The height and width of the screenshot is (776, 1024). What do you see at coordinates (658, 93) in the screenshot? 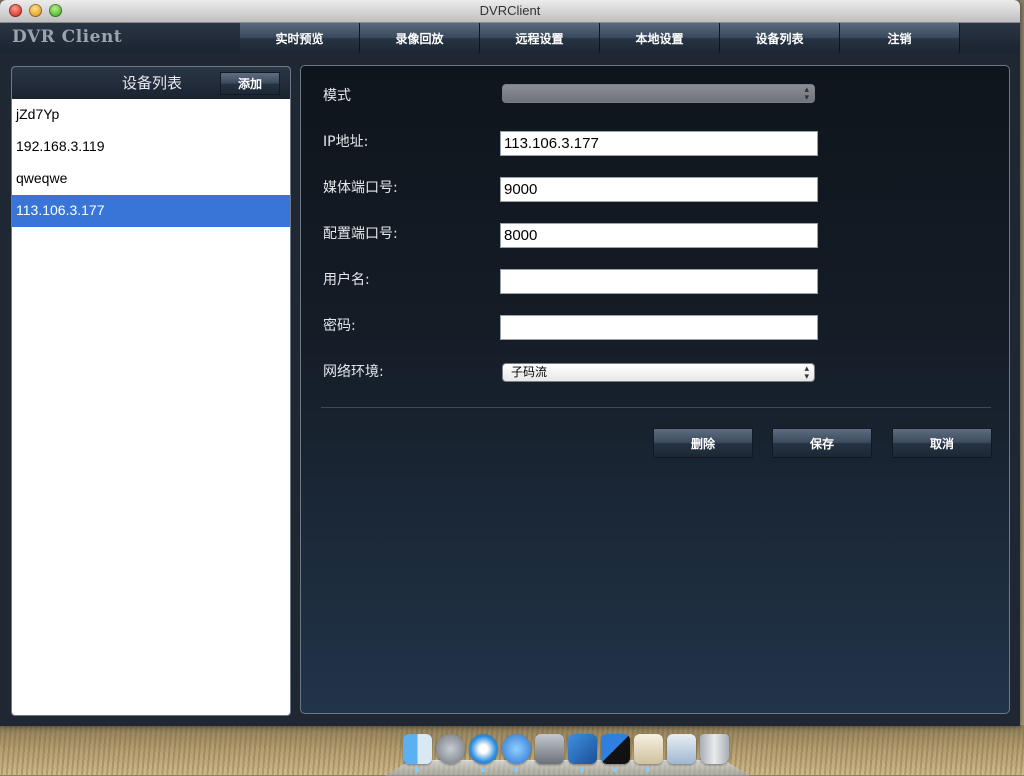
I see `mode-select: ▴ ▾` at bounding box center [658, 93].